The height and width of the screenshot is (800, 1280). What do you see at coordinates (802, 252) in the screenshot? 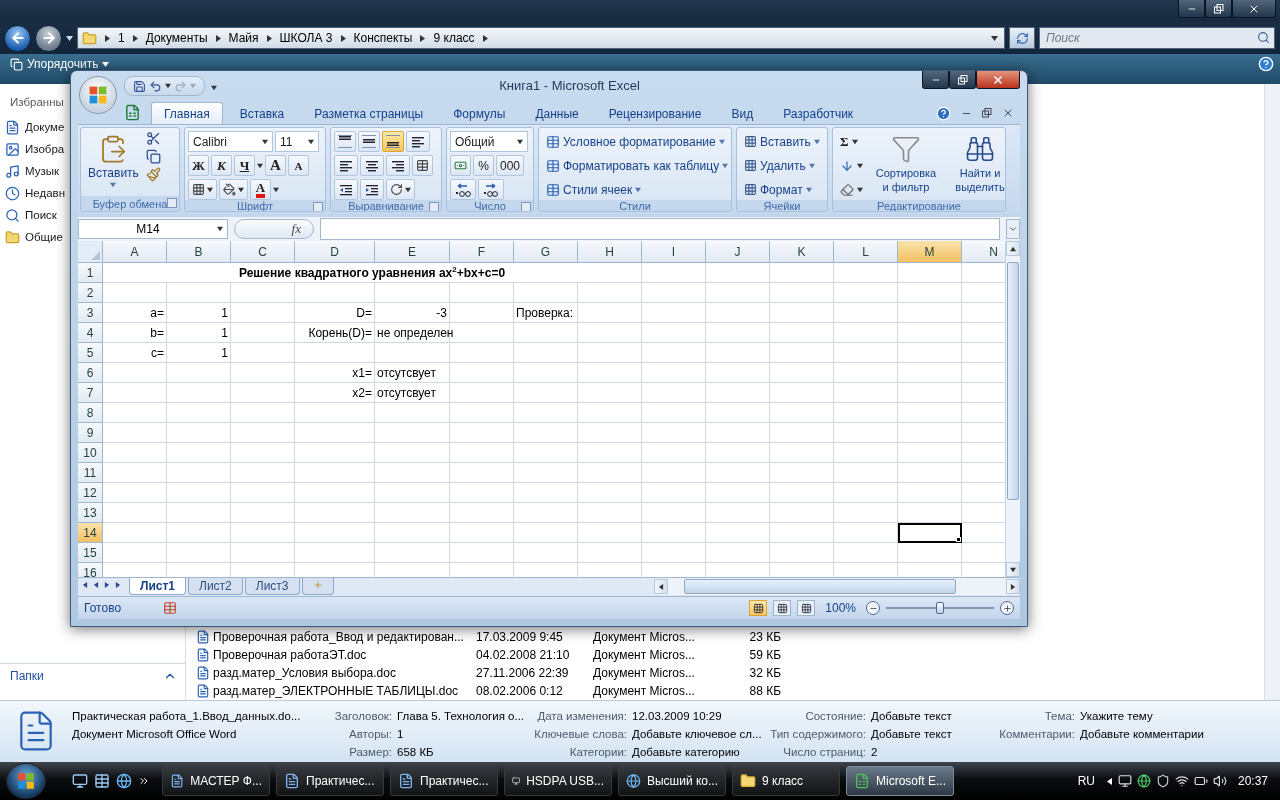
I see `column-header: K` at bounding box center [802, 252].